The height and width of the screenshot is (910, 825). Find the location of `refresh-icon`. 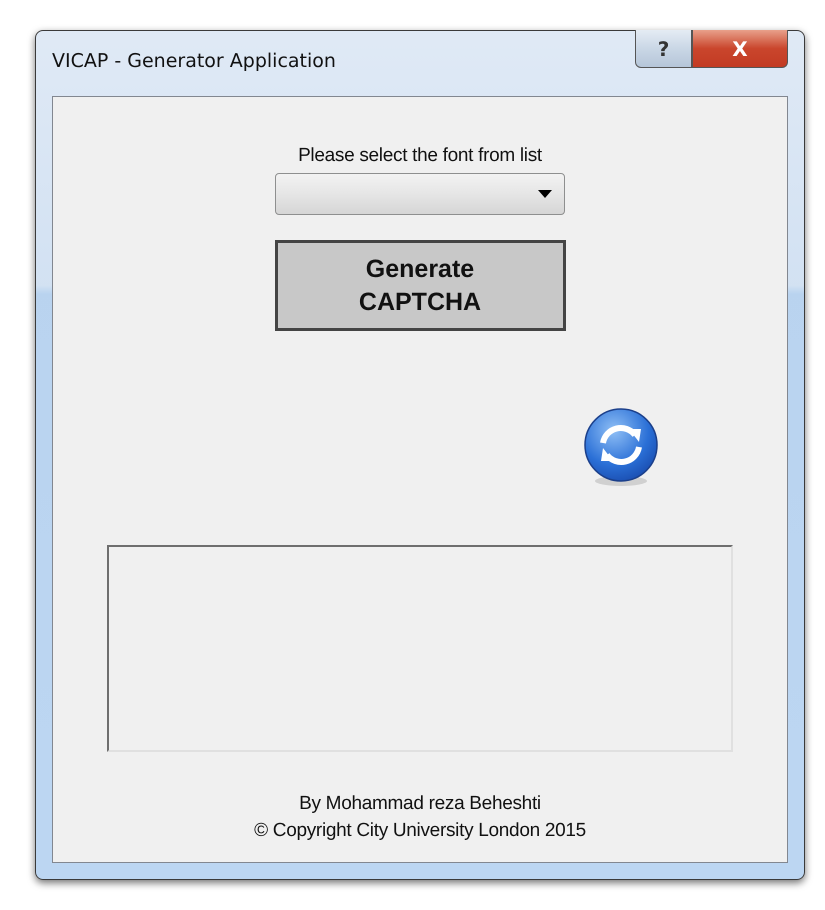

refresh-icon is located at coordinates (621, 447).